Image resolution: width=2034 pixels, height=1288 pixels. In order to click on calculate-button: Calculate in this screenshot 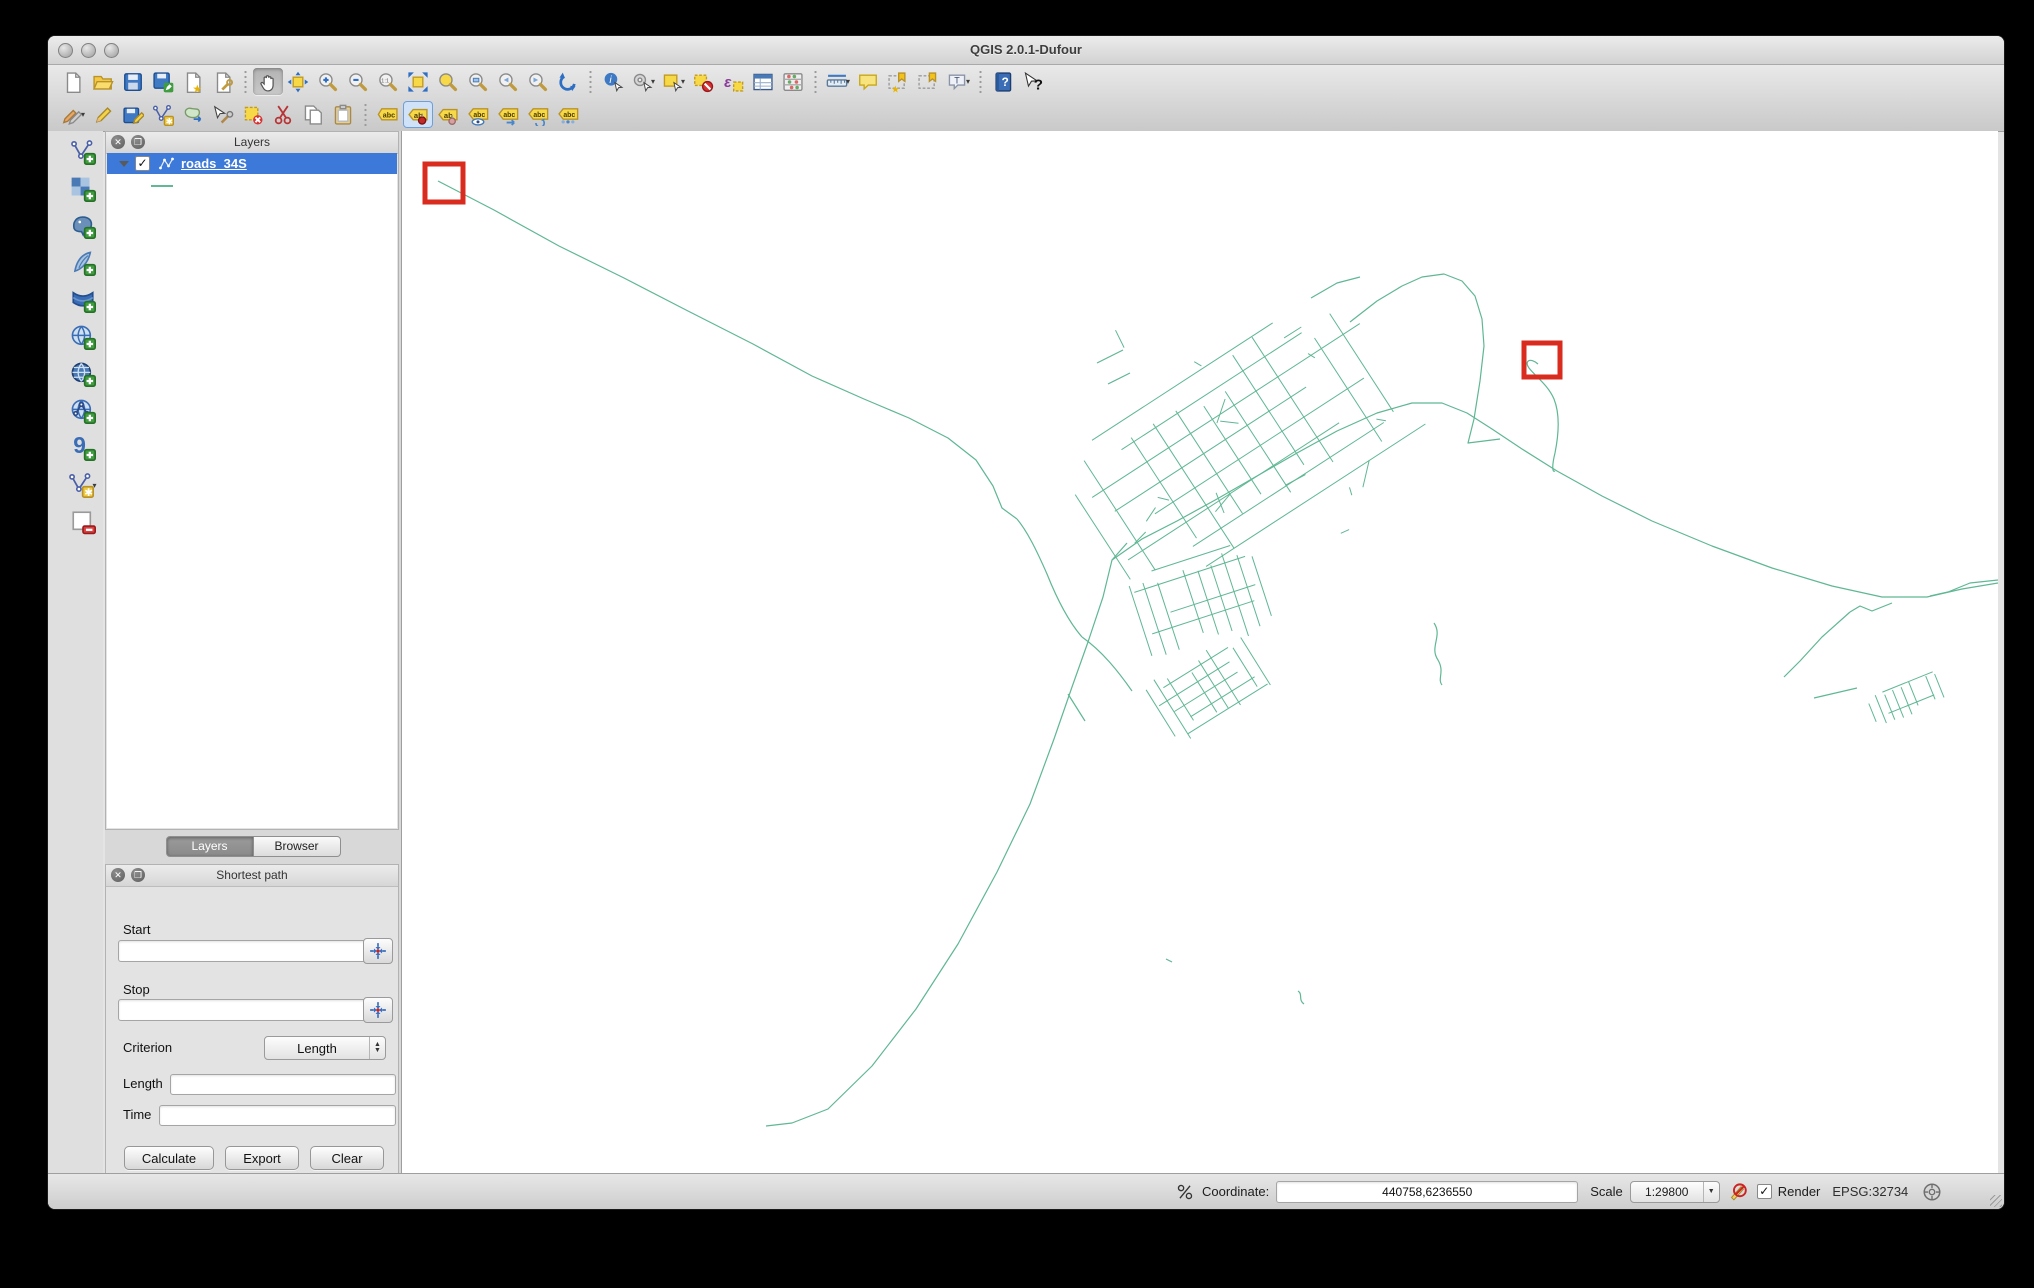, I will do `click(169, 1158)`.